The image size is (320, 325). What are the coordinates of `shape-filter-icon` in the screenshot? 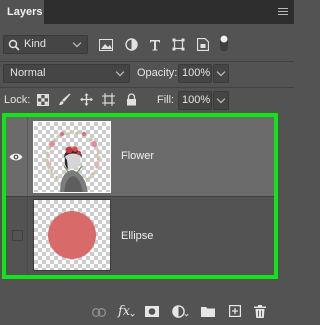 It's located at (178, 44).